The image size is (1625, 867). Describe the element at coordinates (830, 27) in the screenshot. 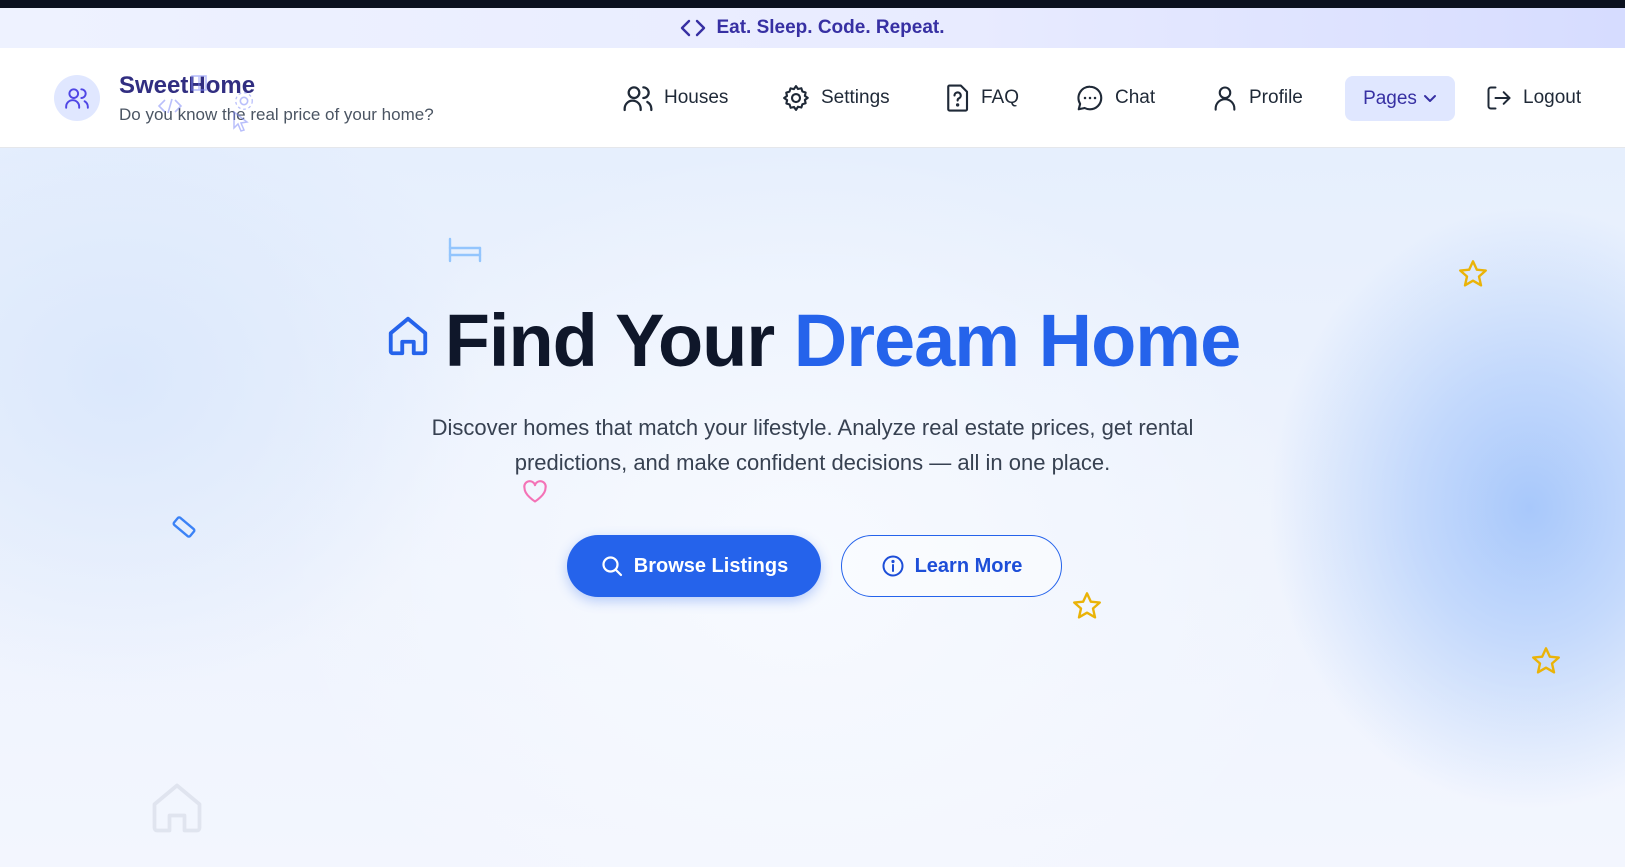

I see `banner-text: Eat. Sleep. Code. Repeat.` at that location.